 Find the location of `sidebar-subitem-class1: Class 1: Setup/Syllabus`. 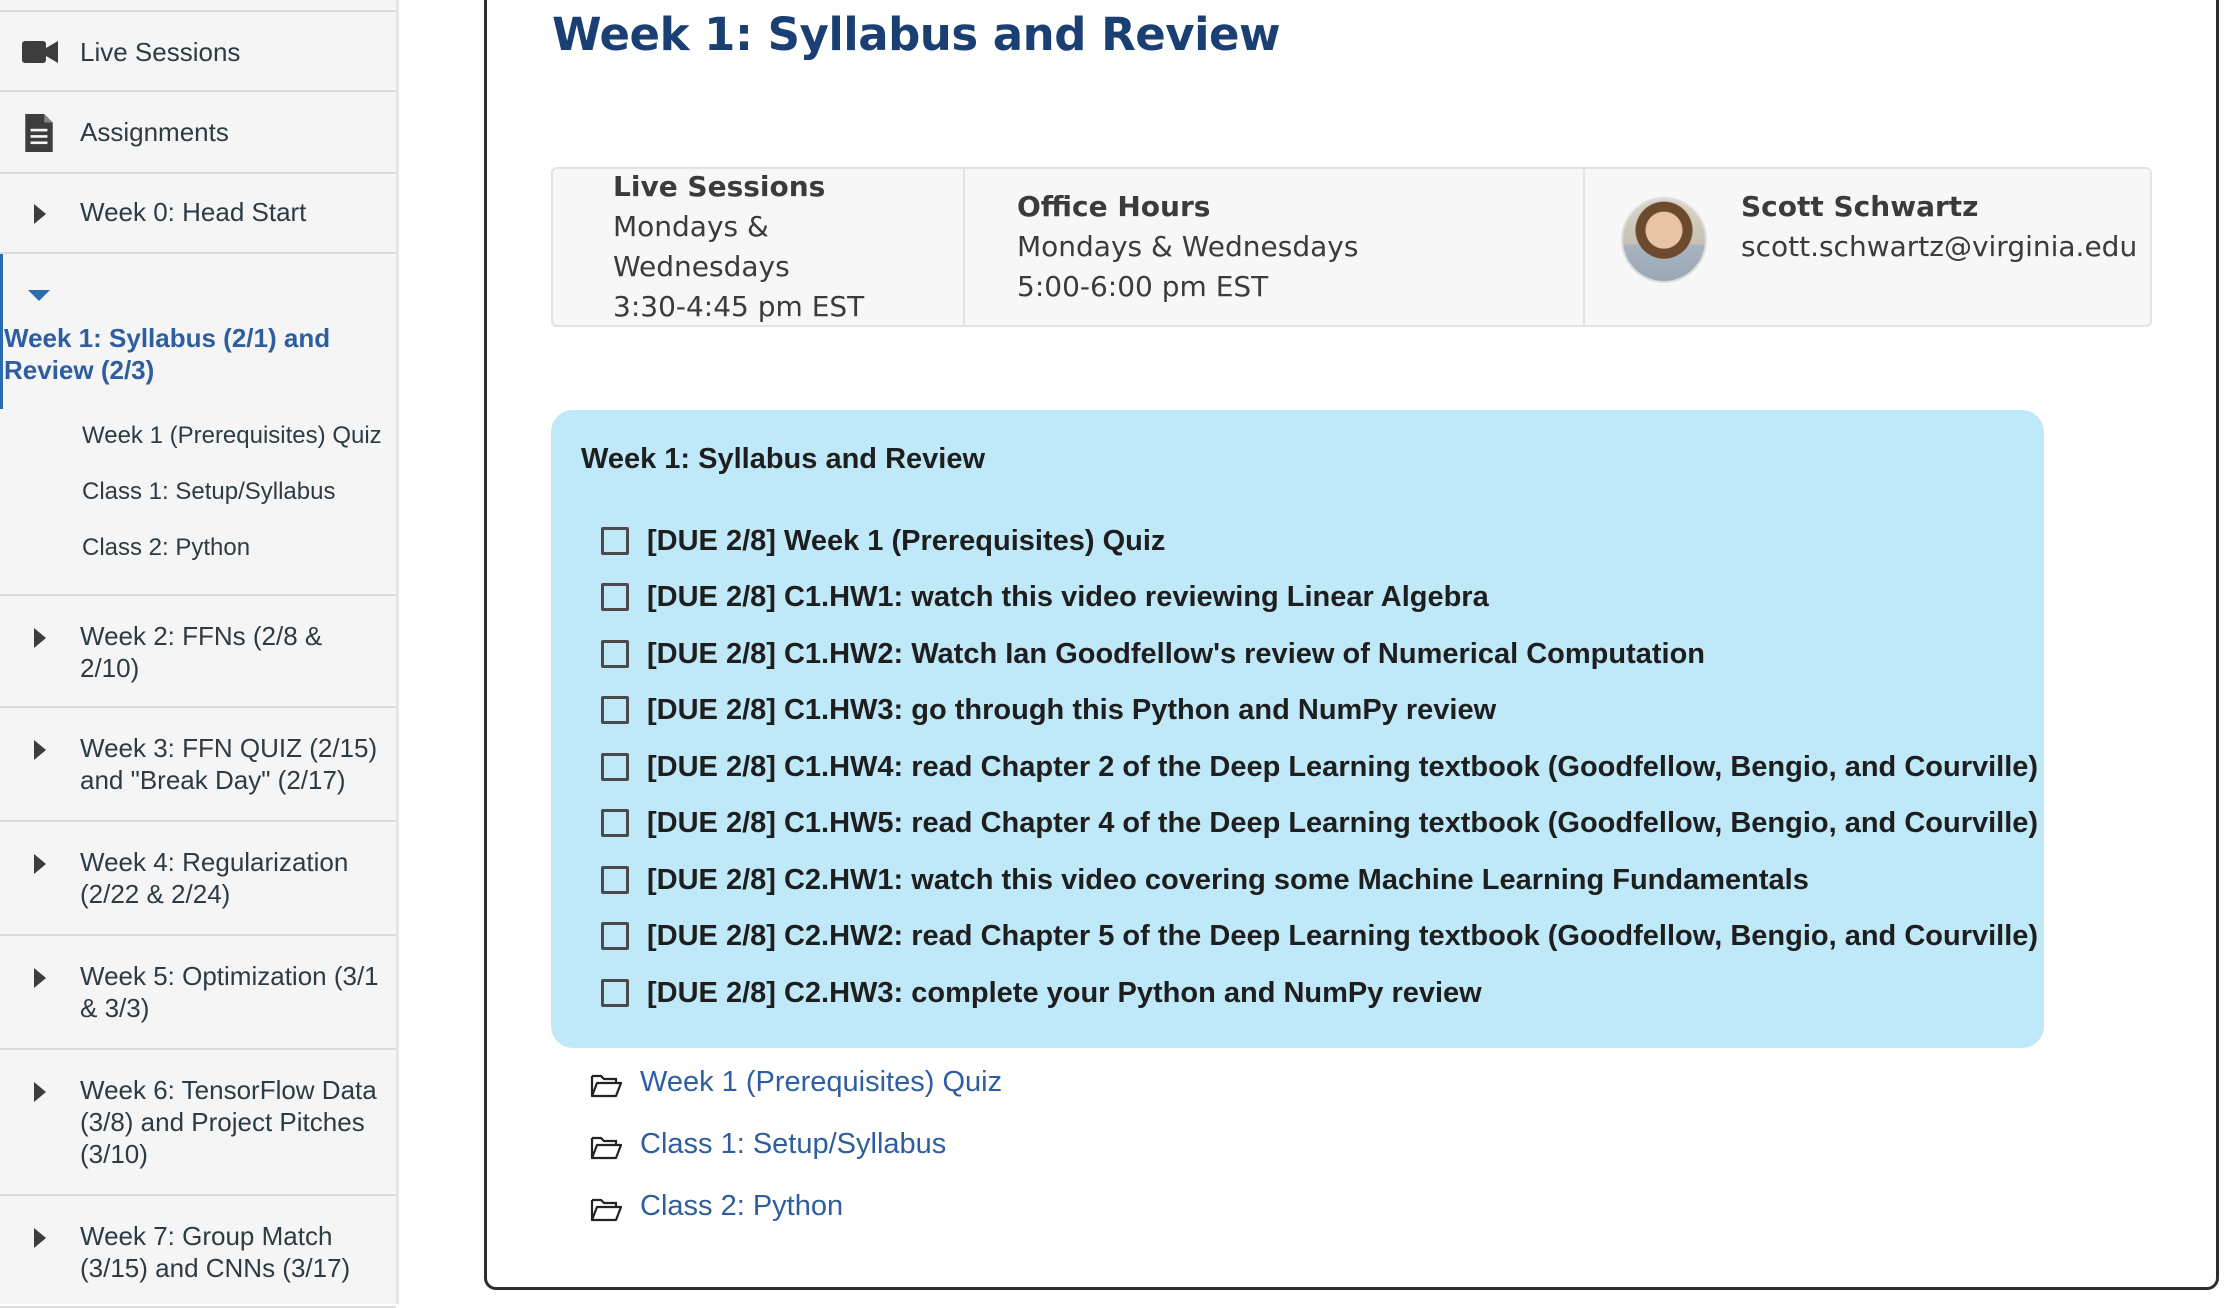

sidebar-subitem-class1: Class 1: Setup/Syllabus is located at coordinates (208, 492).